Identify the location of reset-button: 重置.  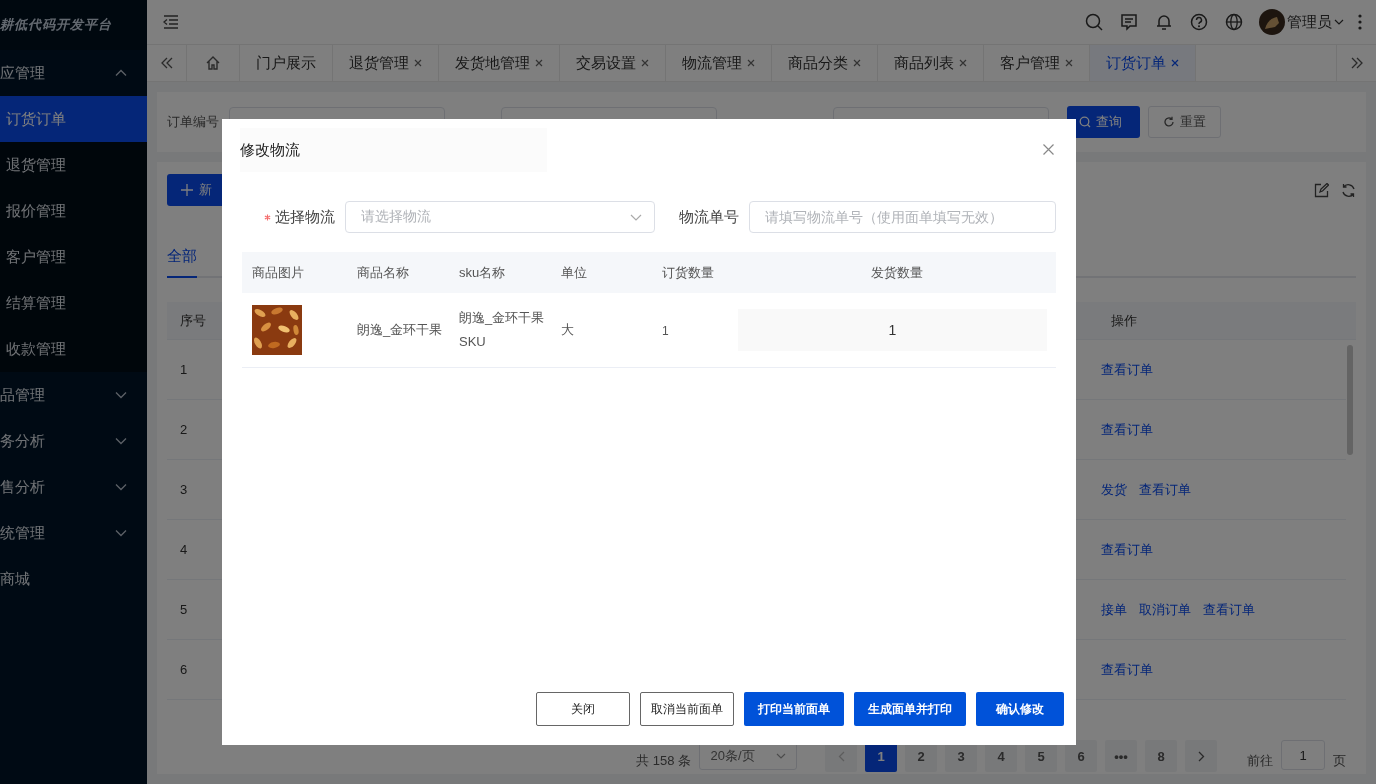
(1184, 122).